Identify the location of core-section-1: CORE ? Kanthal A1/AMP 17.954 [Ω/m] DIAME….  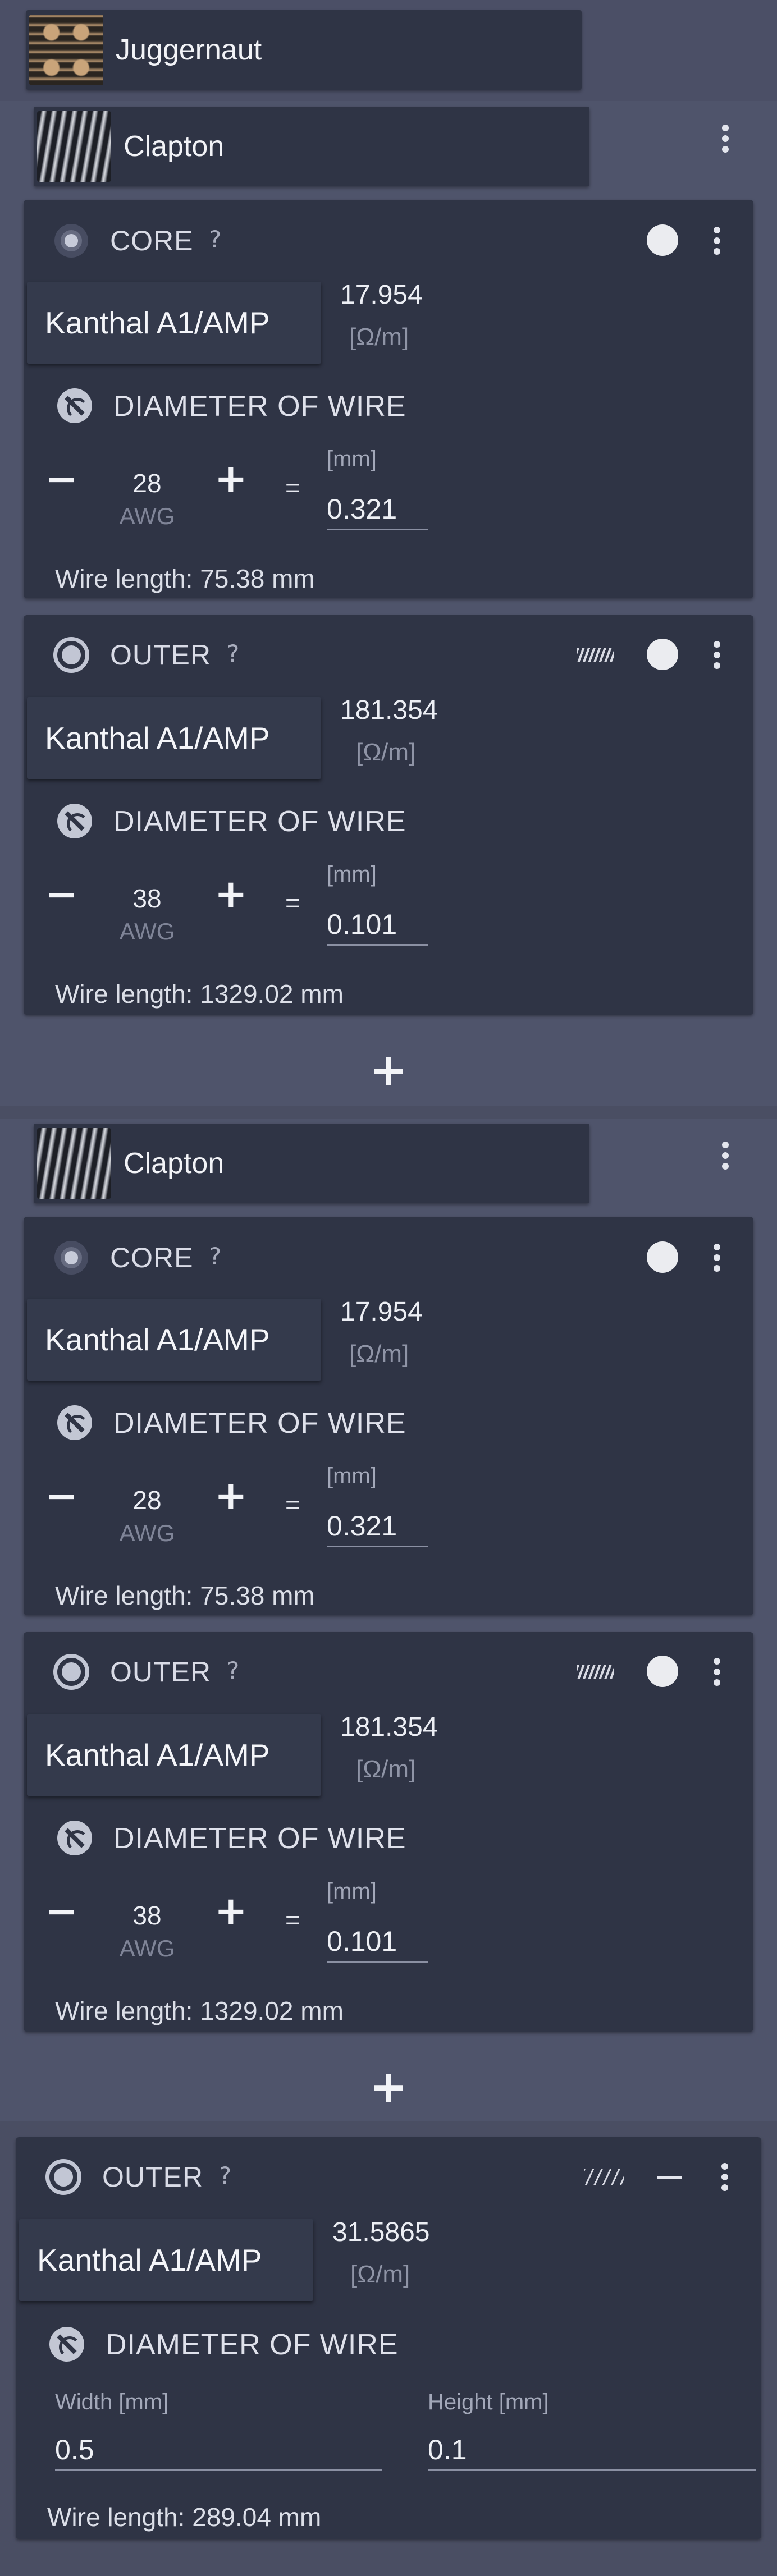
(388, 399).